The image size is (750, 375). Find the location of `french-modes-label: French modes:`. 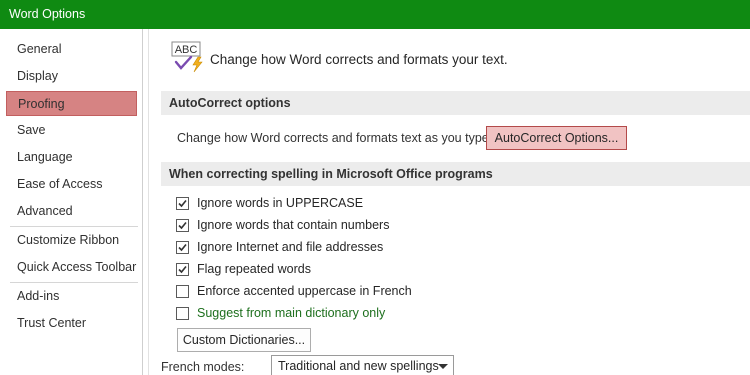

french-modes-label: French modes: is located at coordinates (203, 367).